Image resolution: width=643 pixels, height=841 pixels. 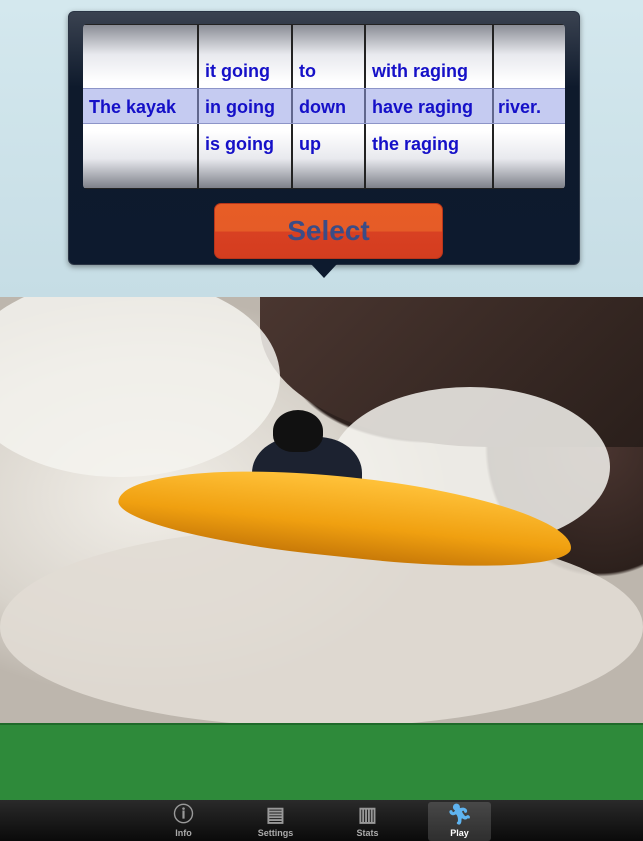 I want to click on selected-option: The kayak, so click(x=132, y=107).